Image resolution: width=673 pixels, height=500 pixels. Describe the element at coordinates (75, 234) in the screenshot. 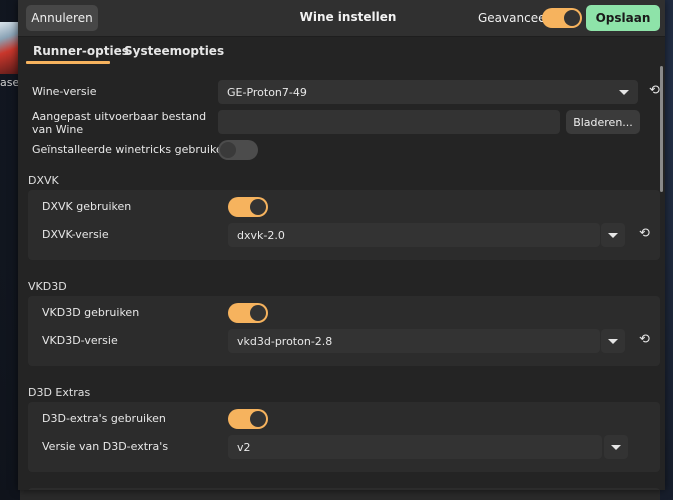

I see `dxvk-version-label: DXVK-versie` at that location.